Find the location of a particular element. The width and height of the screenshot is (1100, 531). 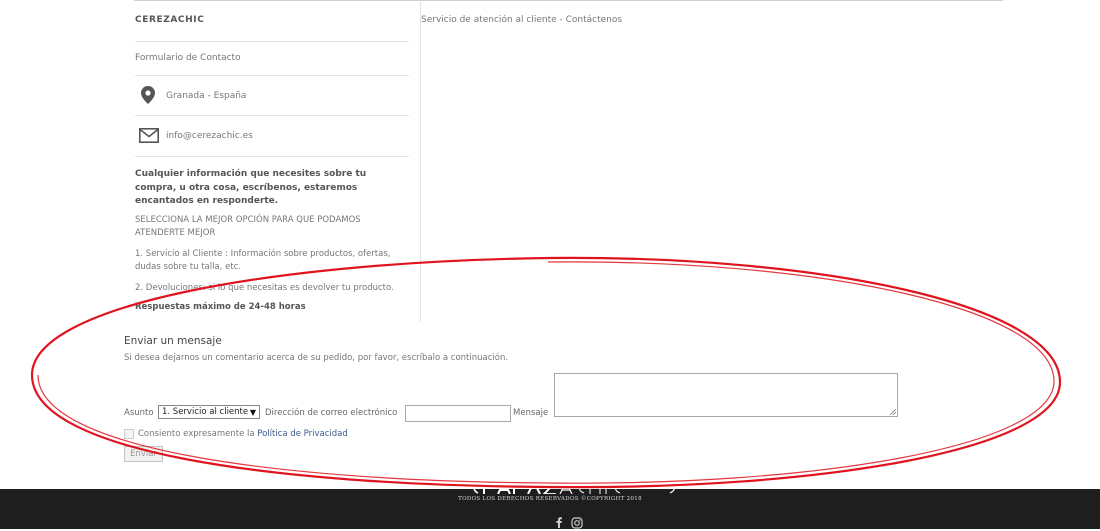

subject-selected-value: 1. Servicio al cliente is located at coordinates (205, 412).